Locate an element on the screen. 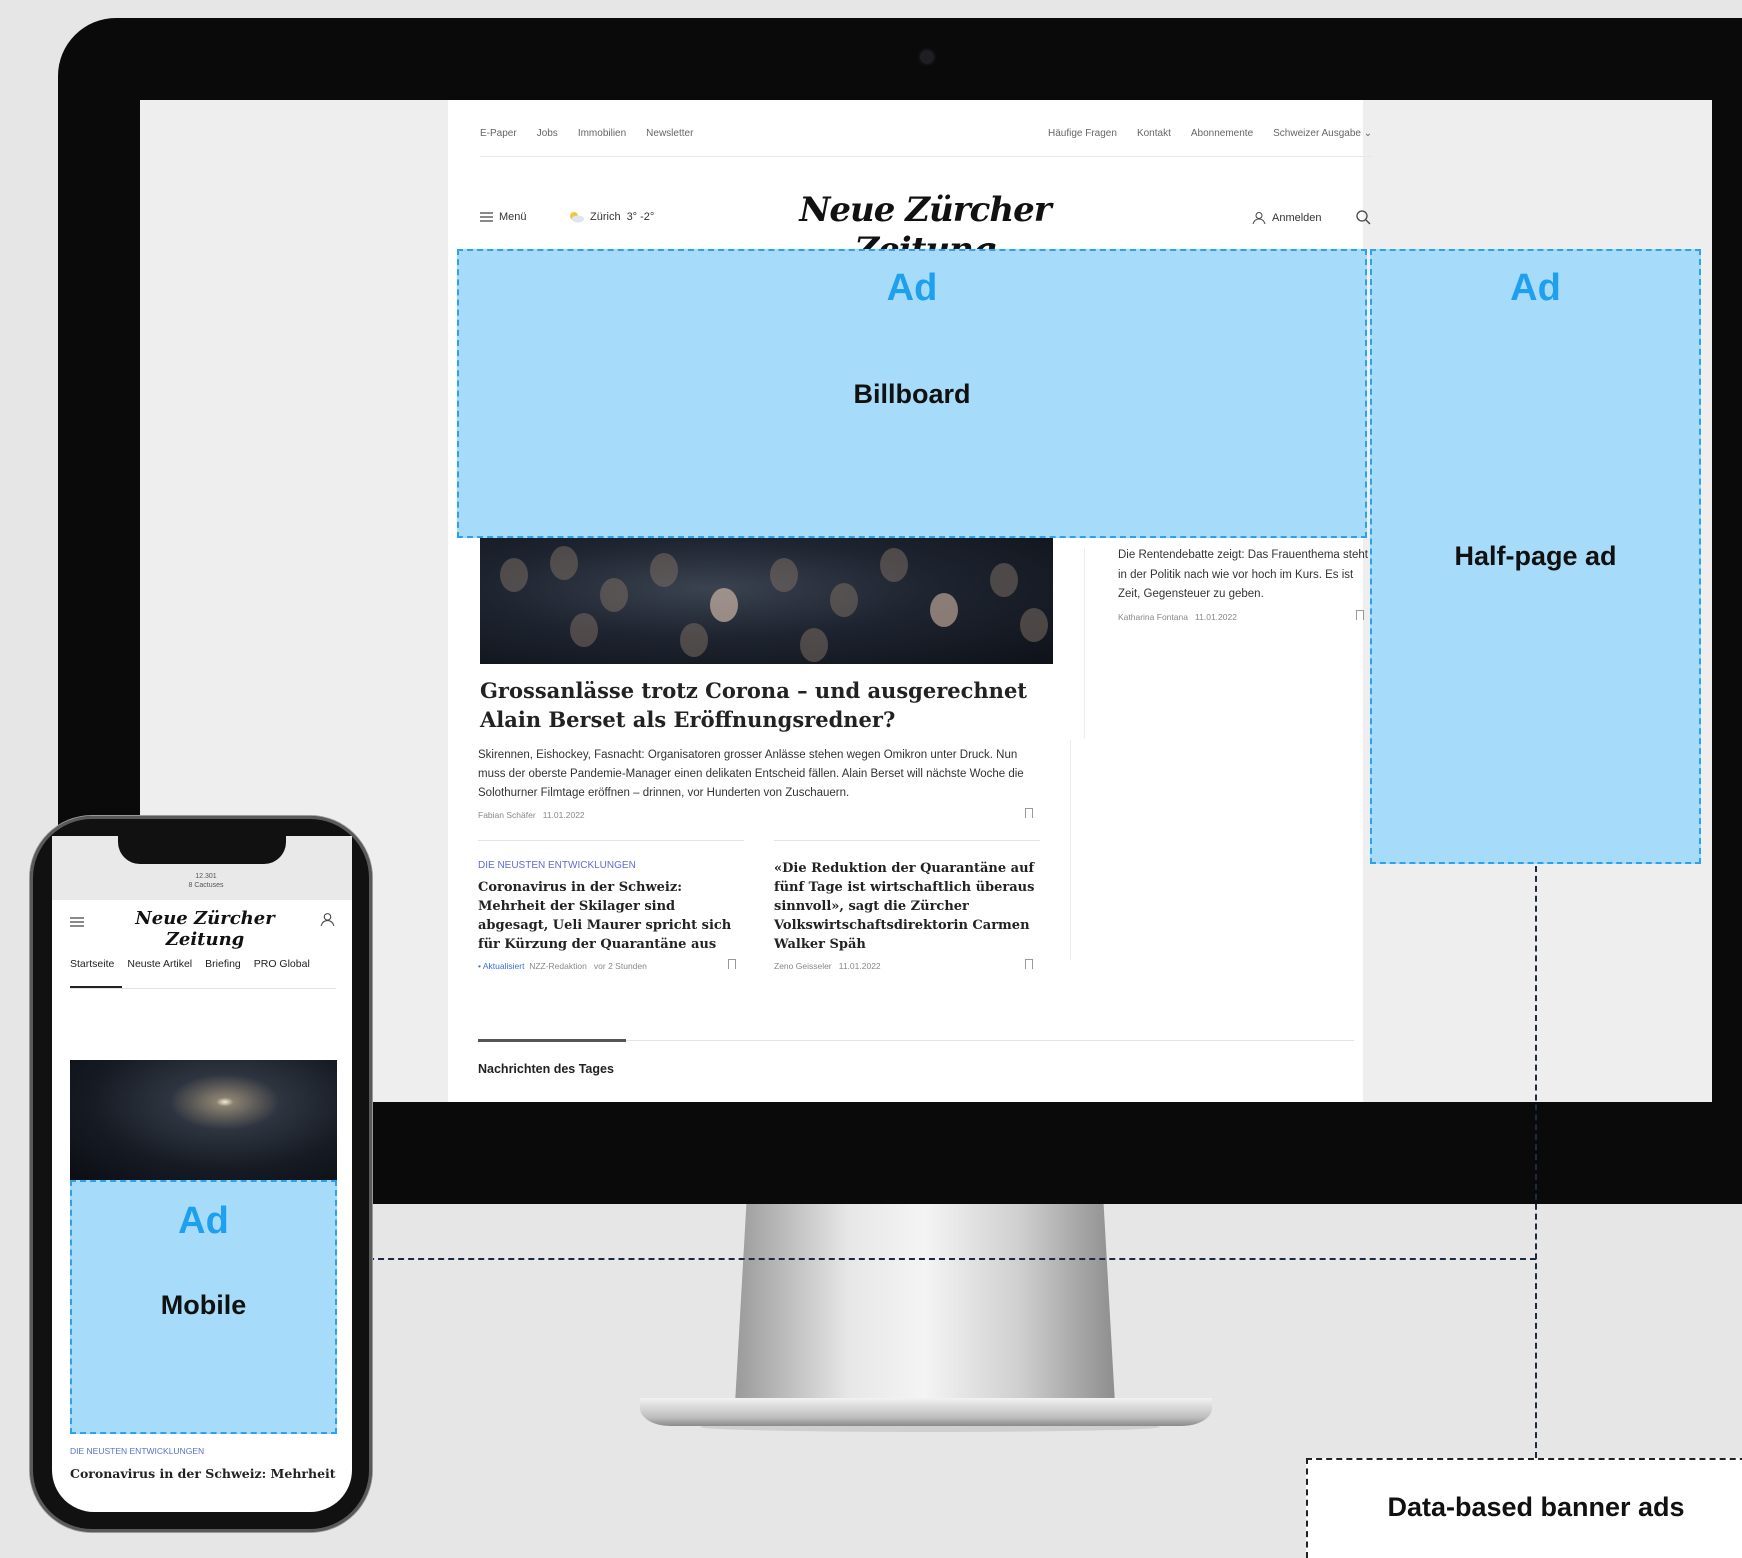 Image resolution: width=1742 pixels, height=1558 pixels. half-page-ad: Ad Half-page ad is located at coordinates (1535, 556).